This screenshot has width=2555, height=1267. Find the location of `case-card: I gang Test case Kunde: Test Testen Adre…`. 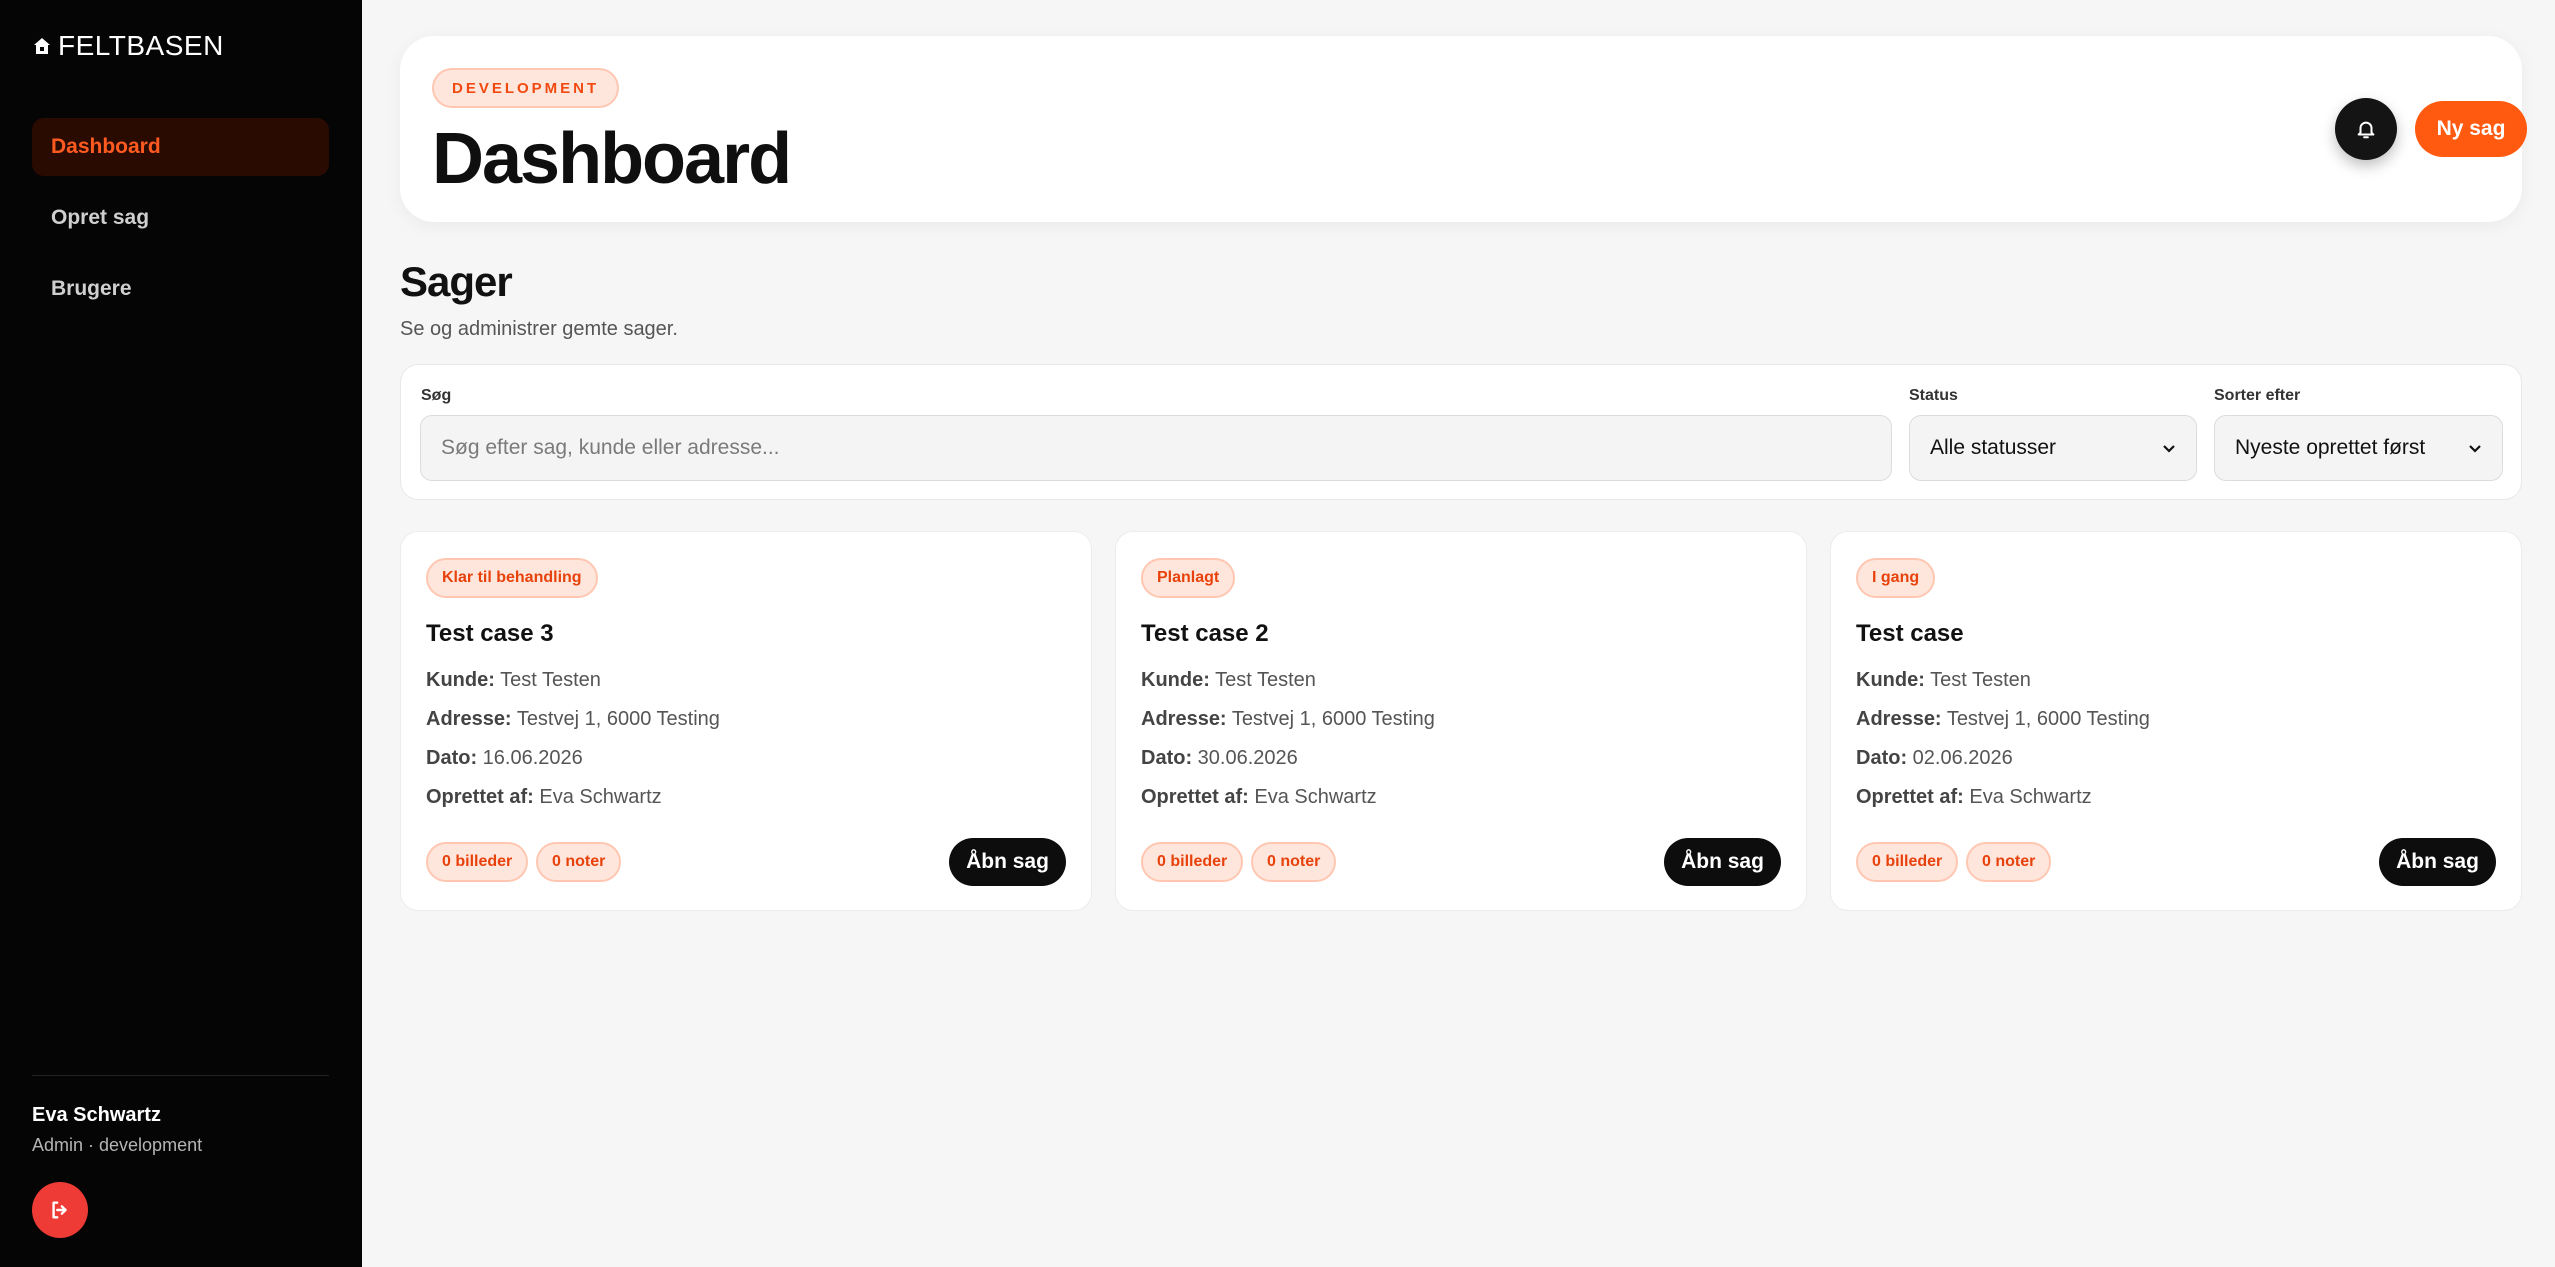

case-card: I gang Test case Kunde: Test Testen Adre… is located at coordinates (2176, 721).